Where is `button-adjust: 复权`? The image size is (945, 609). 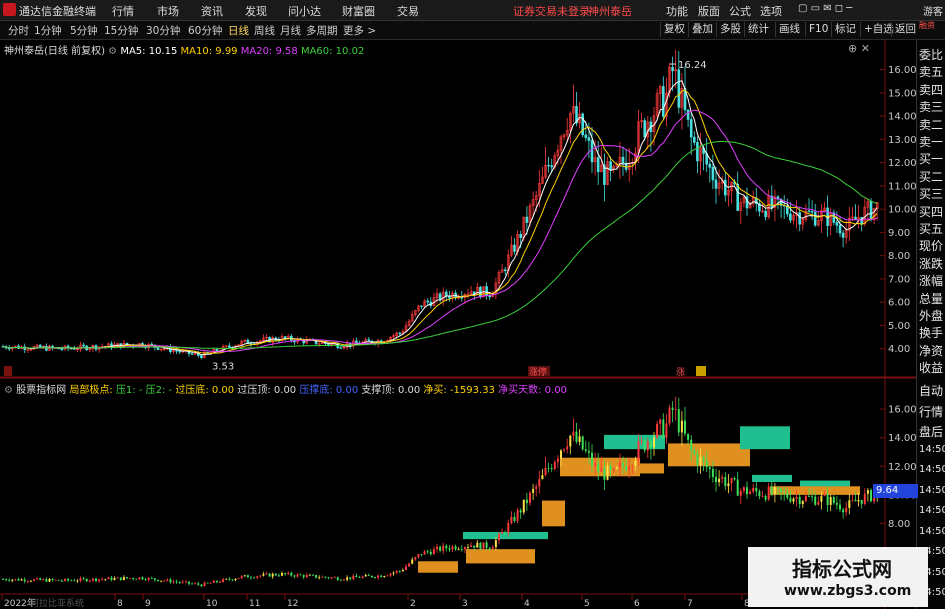 button-adjust: 复权 is located at coordinates (674, 29).